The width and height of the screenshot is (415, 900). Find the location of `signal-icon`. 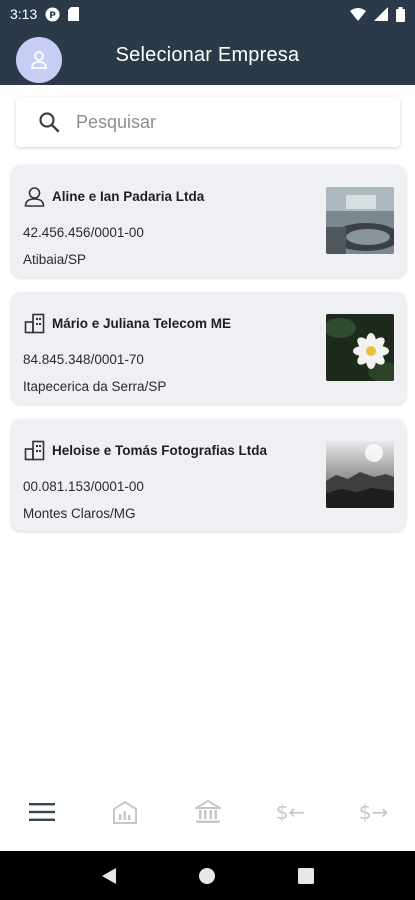

signal-icon is located at coordinates (381, 14).